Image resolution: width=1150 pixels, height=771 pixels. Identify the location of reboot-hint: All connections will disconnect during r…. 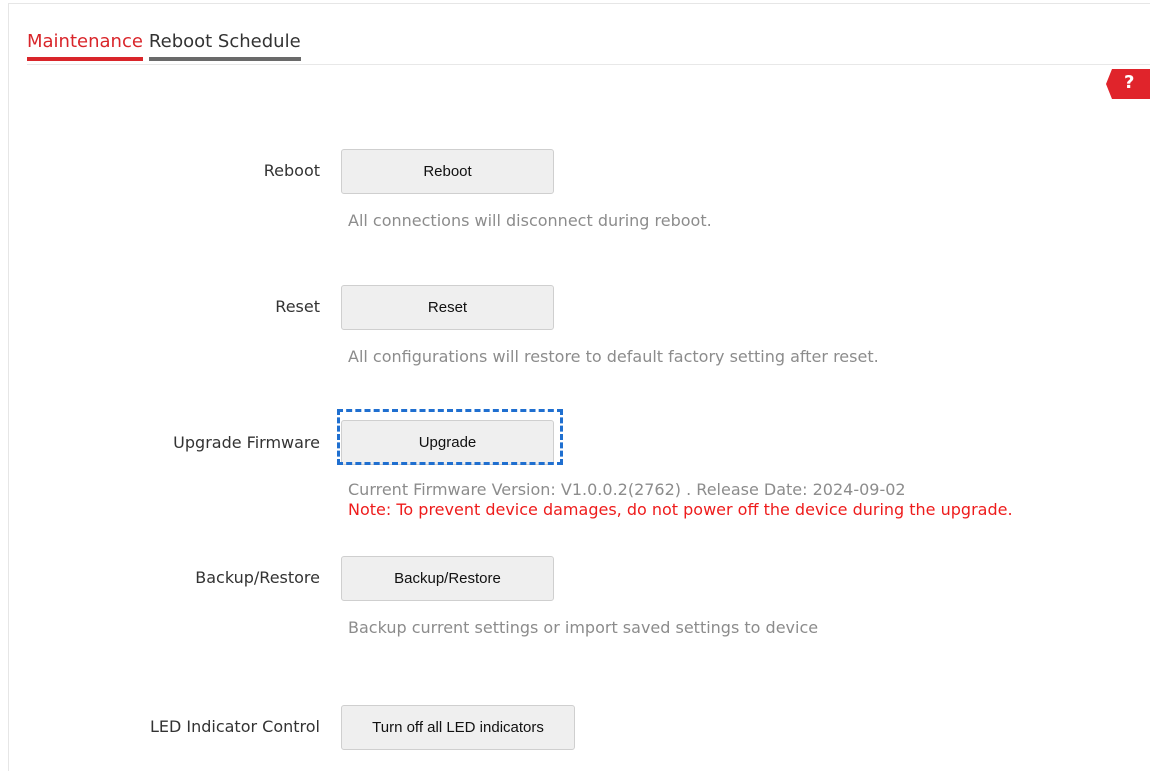
(530, 220).